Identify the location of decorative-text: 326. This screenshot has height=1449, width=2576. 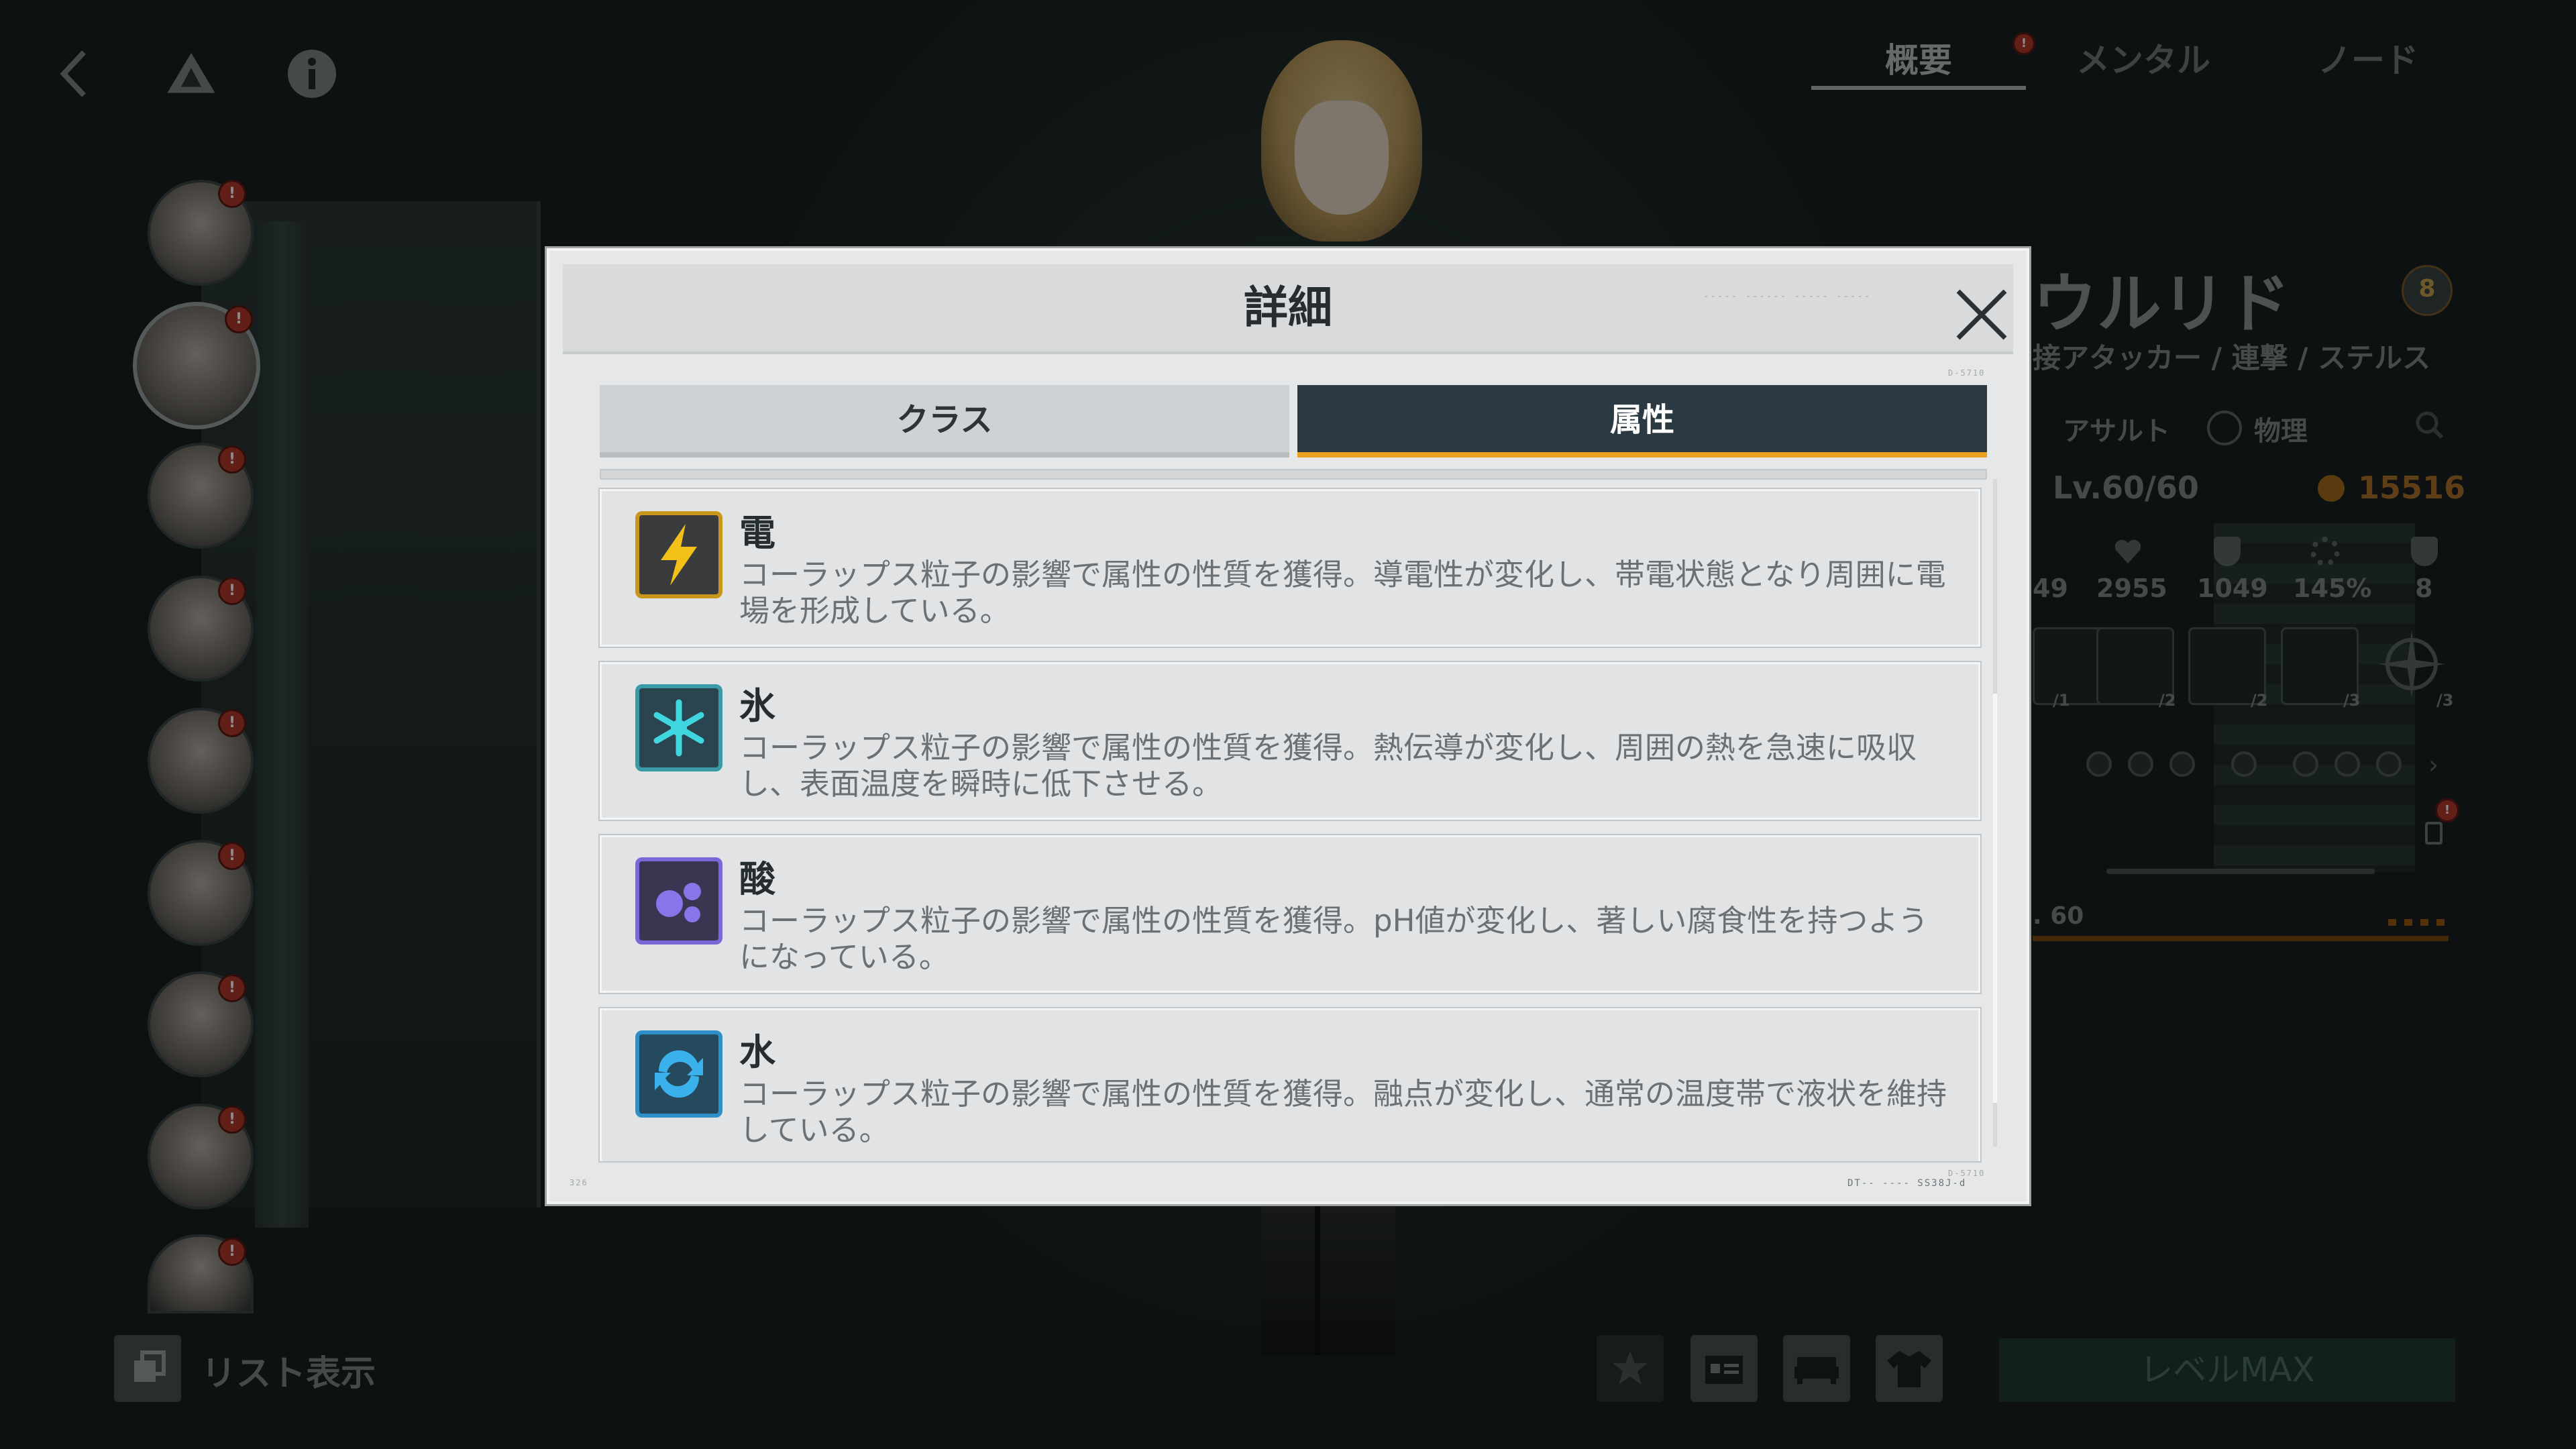
(579, 1182).